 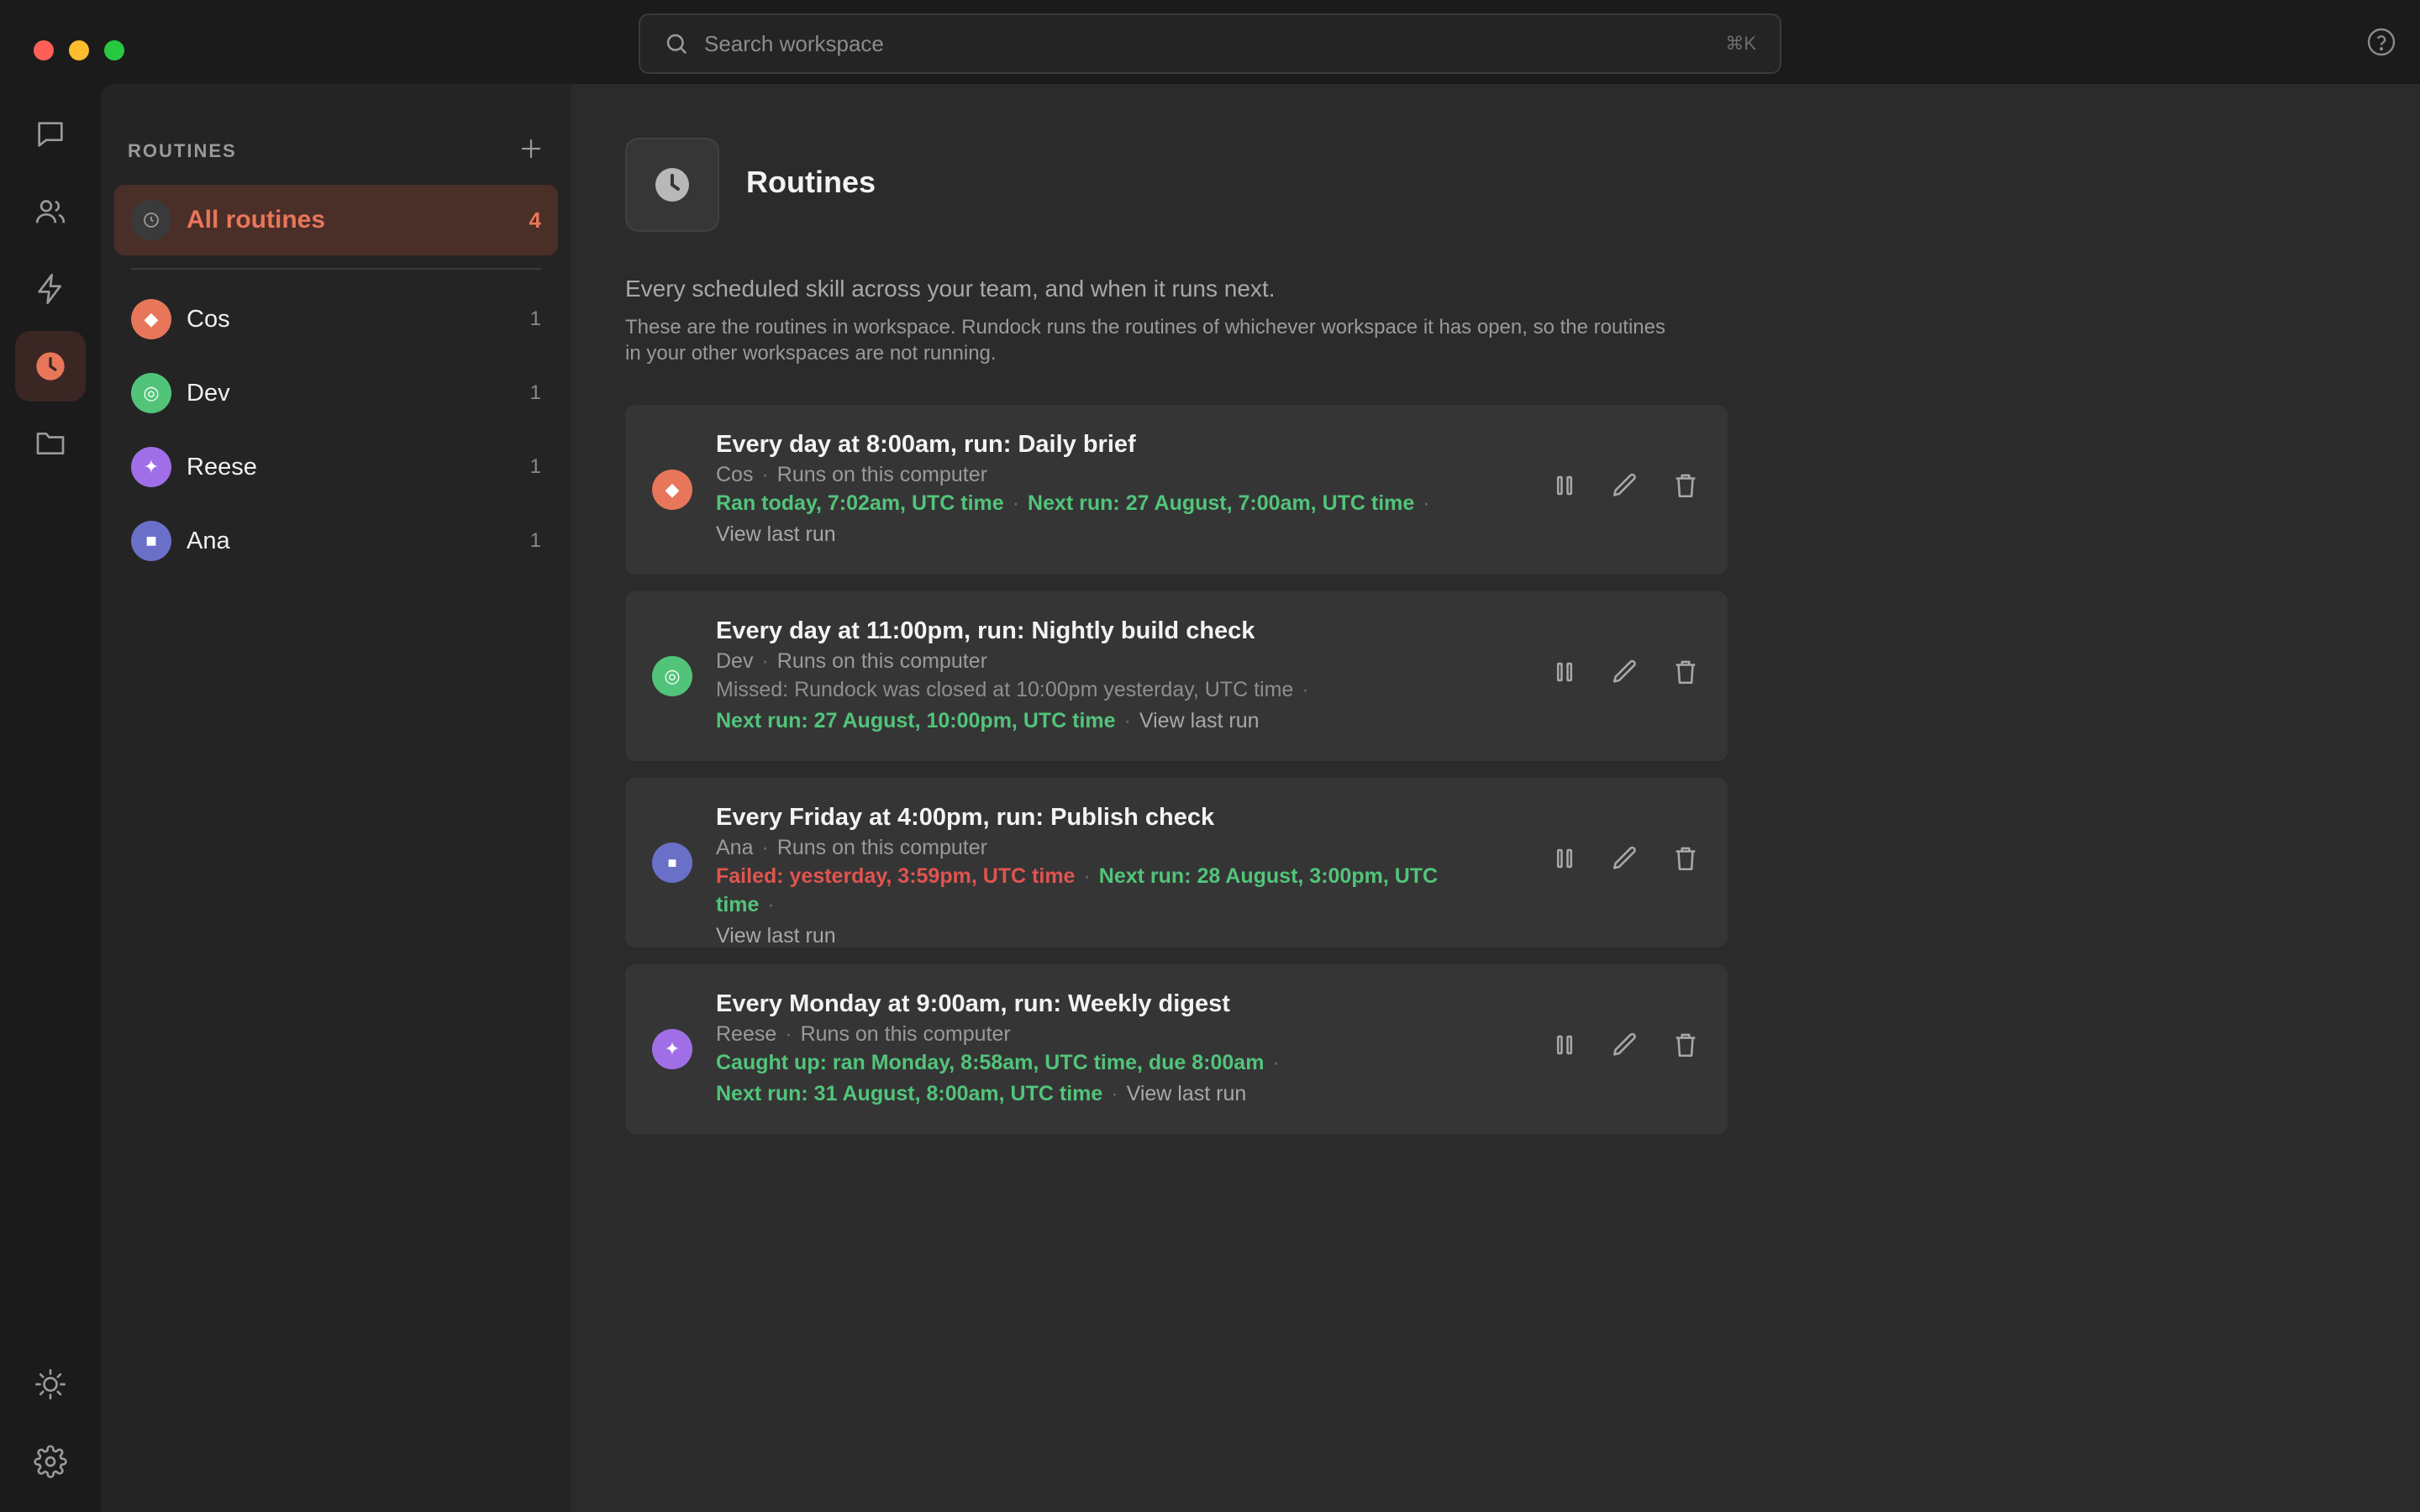 I want to click on page-icon, so click(x=672, y=185).